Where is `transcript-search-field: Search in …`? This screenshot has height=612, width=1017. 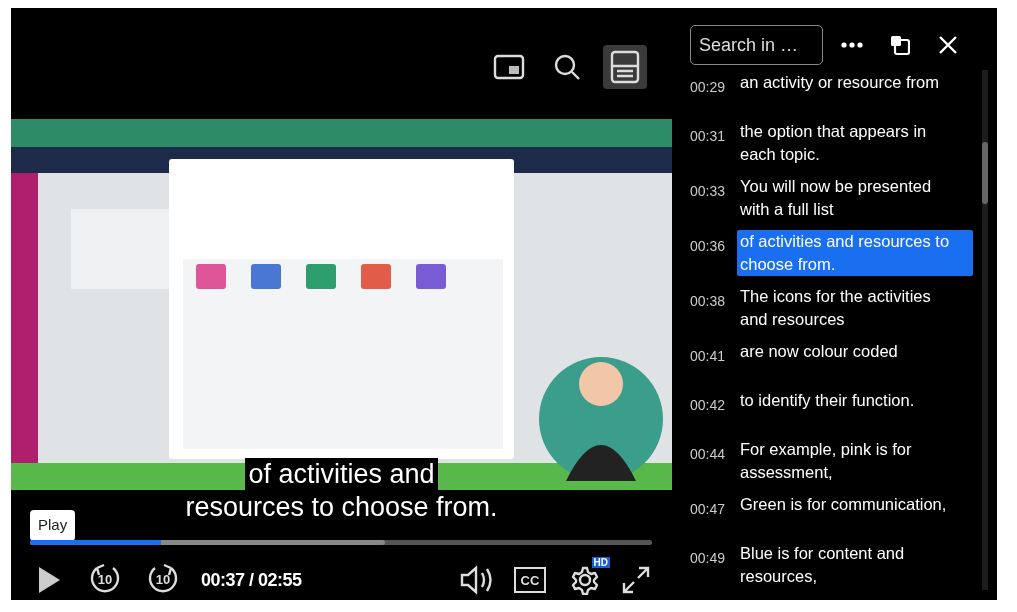 transcript-search-field: Search in … is located at coordinates (756, 45).